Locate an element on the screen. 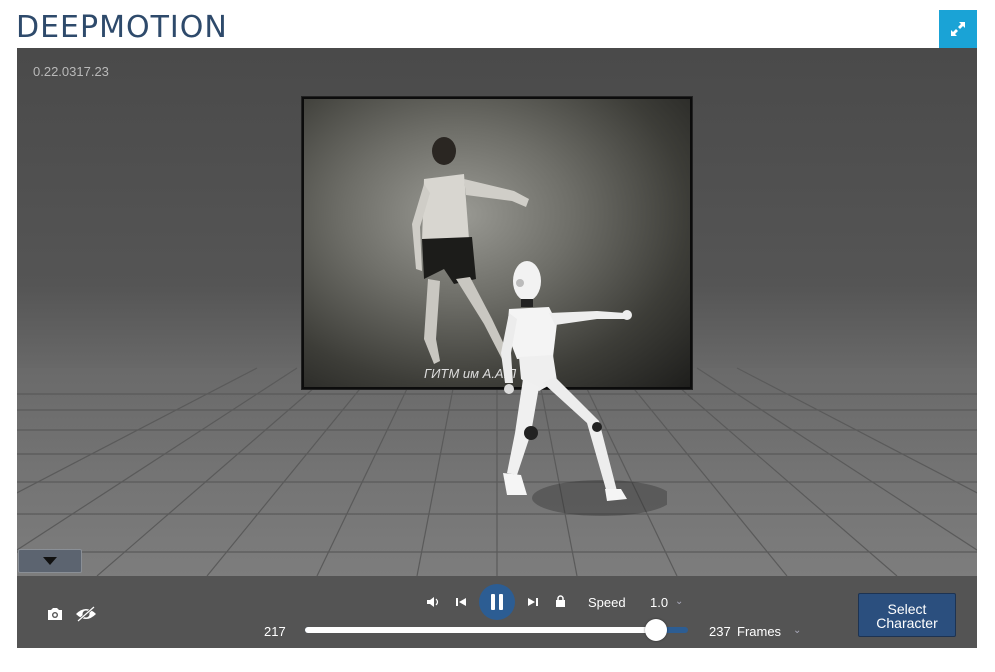 The image size is (995, 672). timeline-thumb is located at coordinates (655, 630).